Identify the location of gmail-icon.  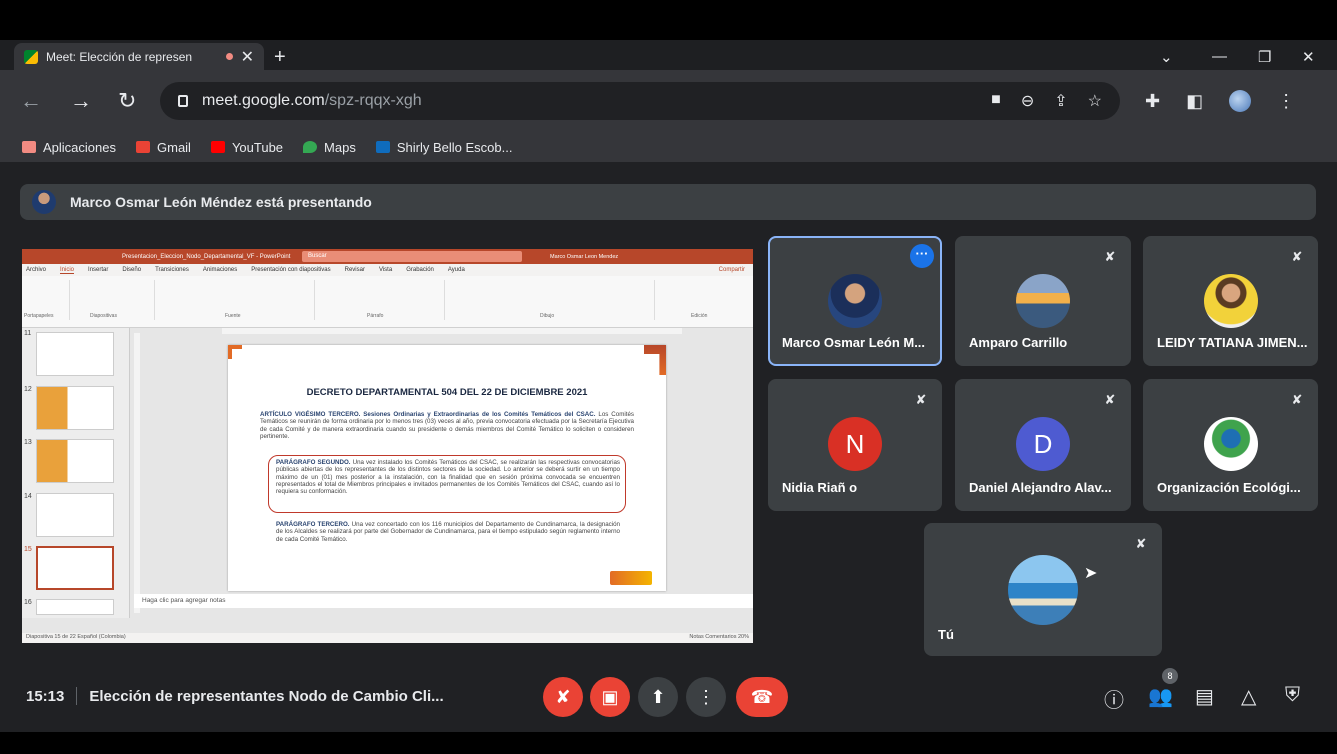
(143, 147).